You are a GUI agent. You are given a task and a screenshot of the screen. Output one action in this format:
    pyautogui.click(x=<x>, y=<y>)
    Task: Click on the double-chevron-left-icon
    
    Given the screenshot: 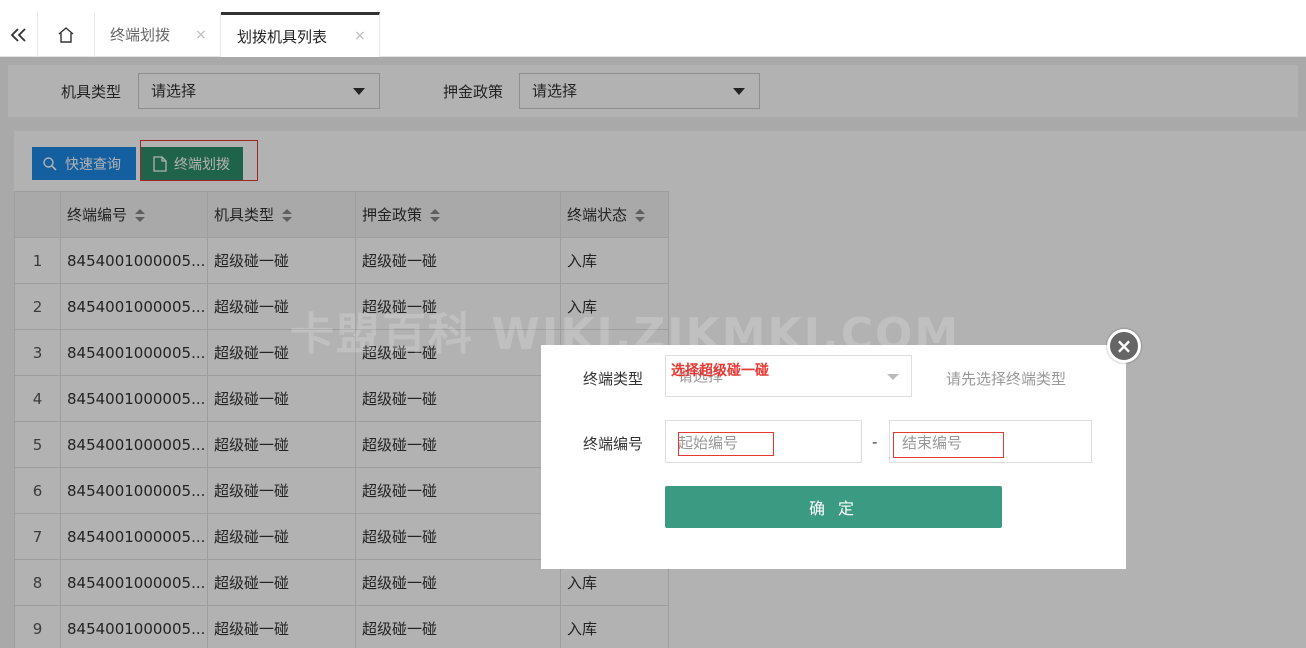 What is the action you would take?
    pyautogui.click(x=18, y=34)
    